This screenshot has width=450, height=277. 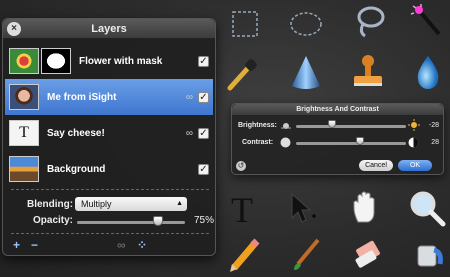 I want to click on paint-bucket-icon, so click(x=428, y=254).